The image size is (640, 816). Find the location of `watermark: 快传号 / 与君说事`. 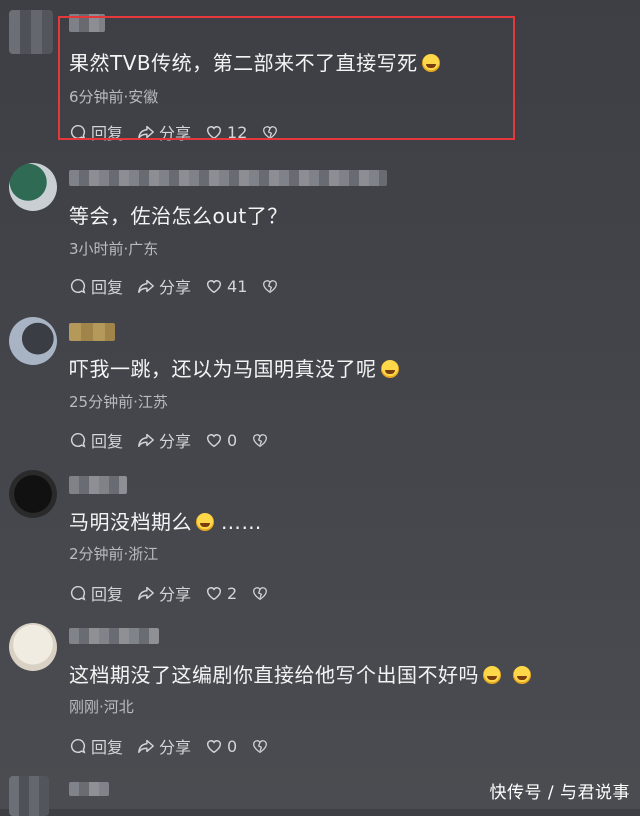

watermark: 快传号 / 与君说事 is located at coordinates (559, 793).